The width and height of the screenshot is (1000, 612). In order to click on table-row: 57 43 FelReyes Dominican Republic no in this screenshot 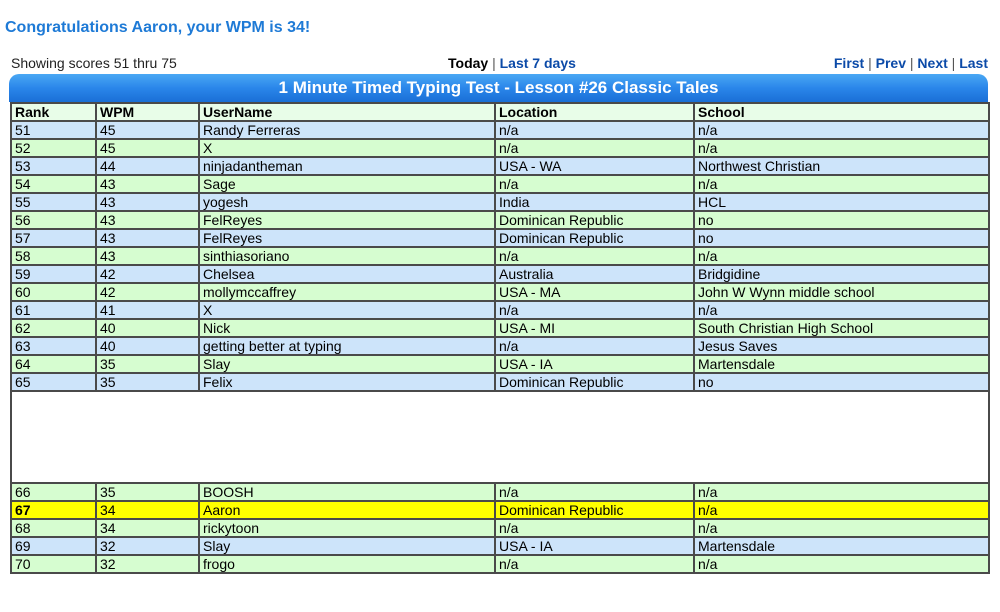, I will do `click(500, 238)`.